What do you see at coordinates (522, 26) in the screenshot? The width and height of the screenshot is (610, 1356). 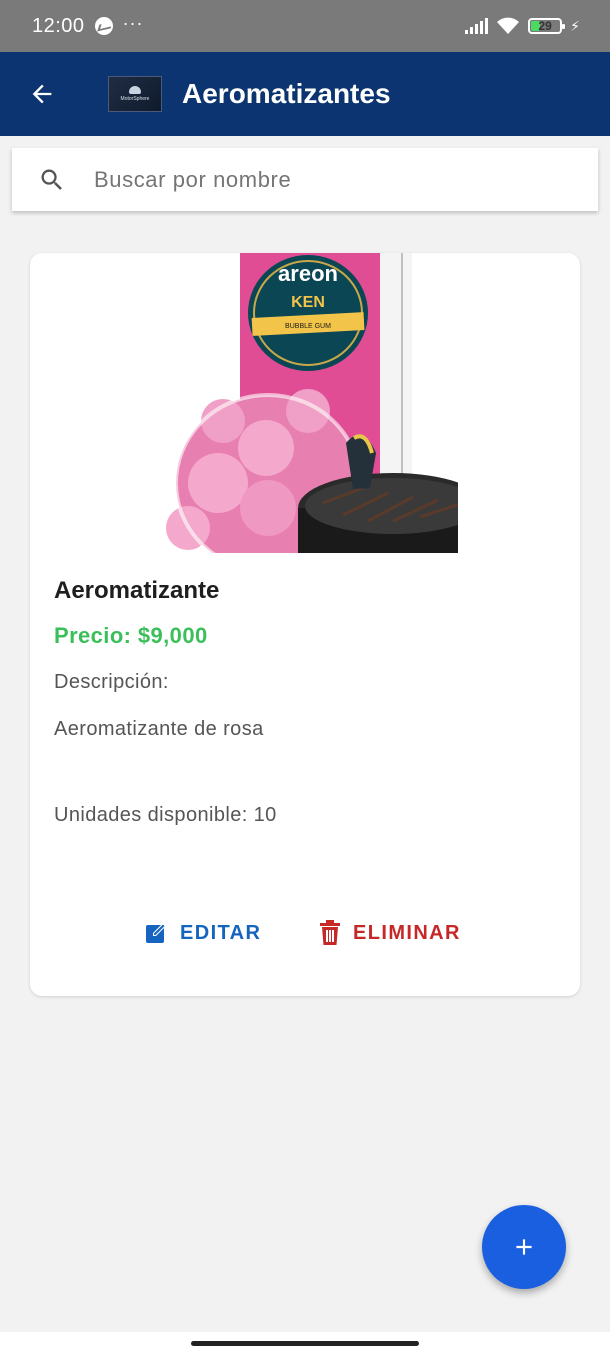 I see `status-right: 29 ⚡` at bounding box center [522, 26].